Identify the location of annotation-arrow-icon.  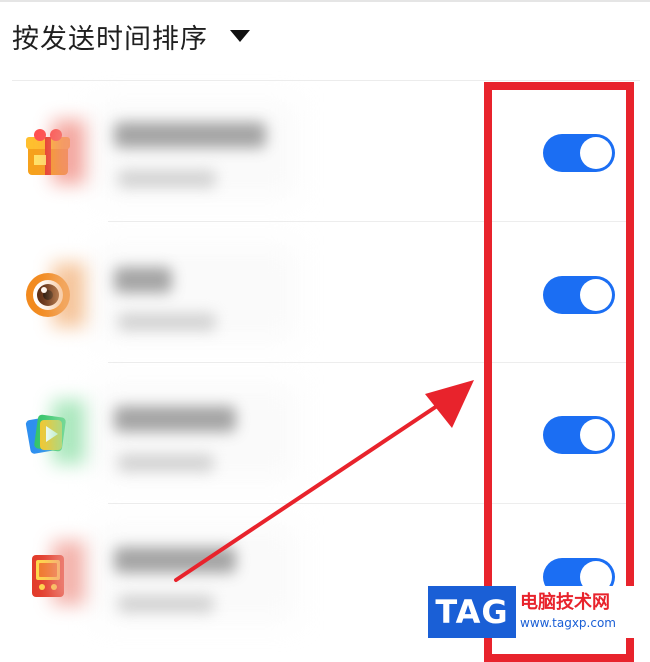
(324, 481).